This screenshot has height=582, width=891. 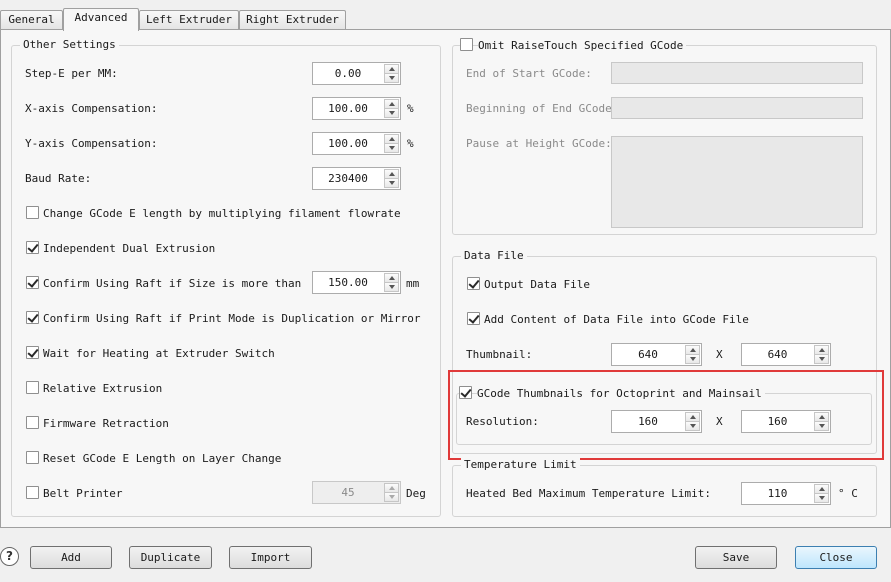 What do you see at coordinates (348, 178) in the screenshot?
I see `baud-rate-value: 230400` at bounding box center [348, 178].